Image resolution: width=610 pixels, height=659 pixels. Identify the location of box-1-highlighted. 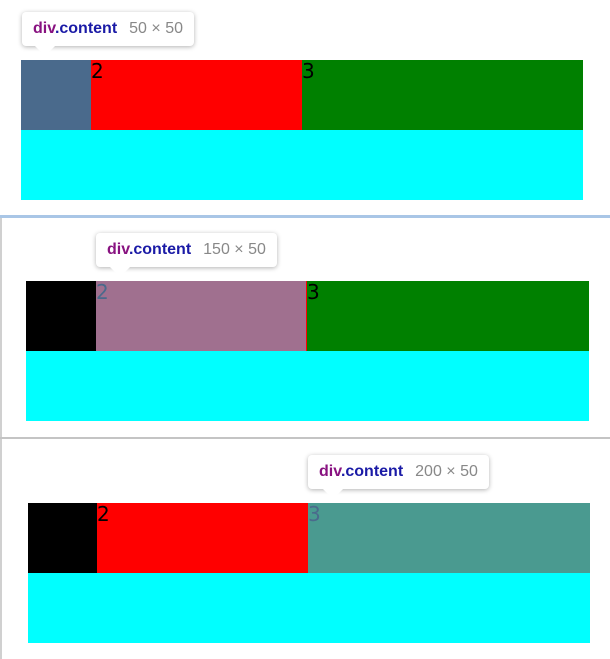
(56, 95).